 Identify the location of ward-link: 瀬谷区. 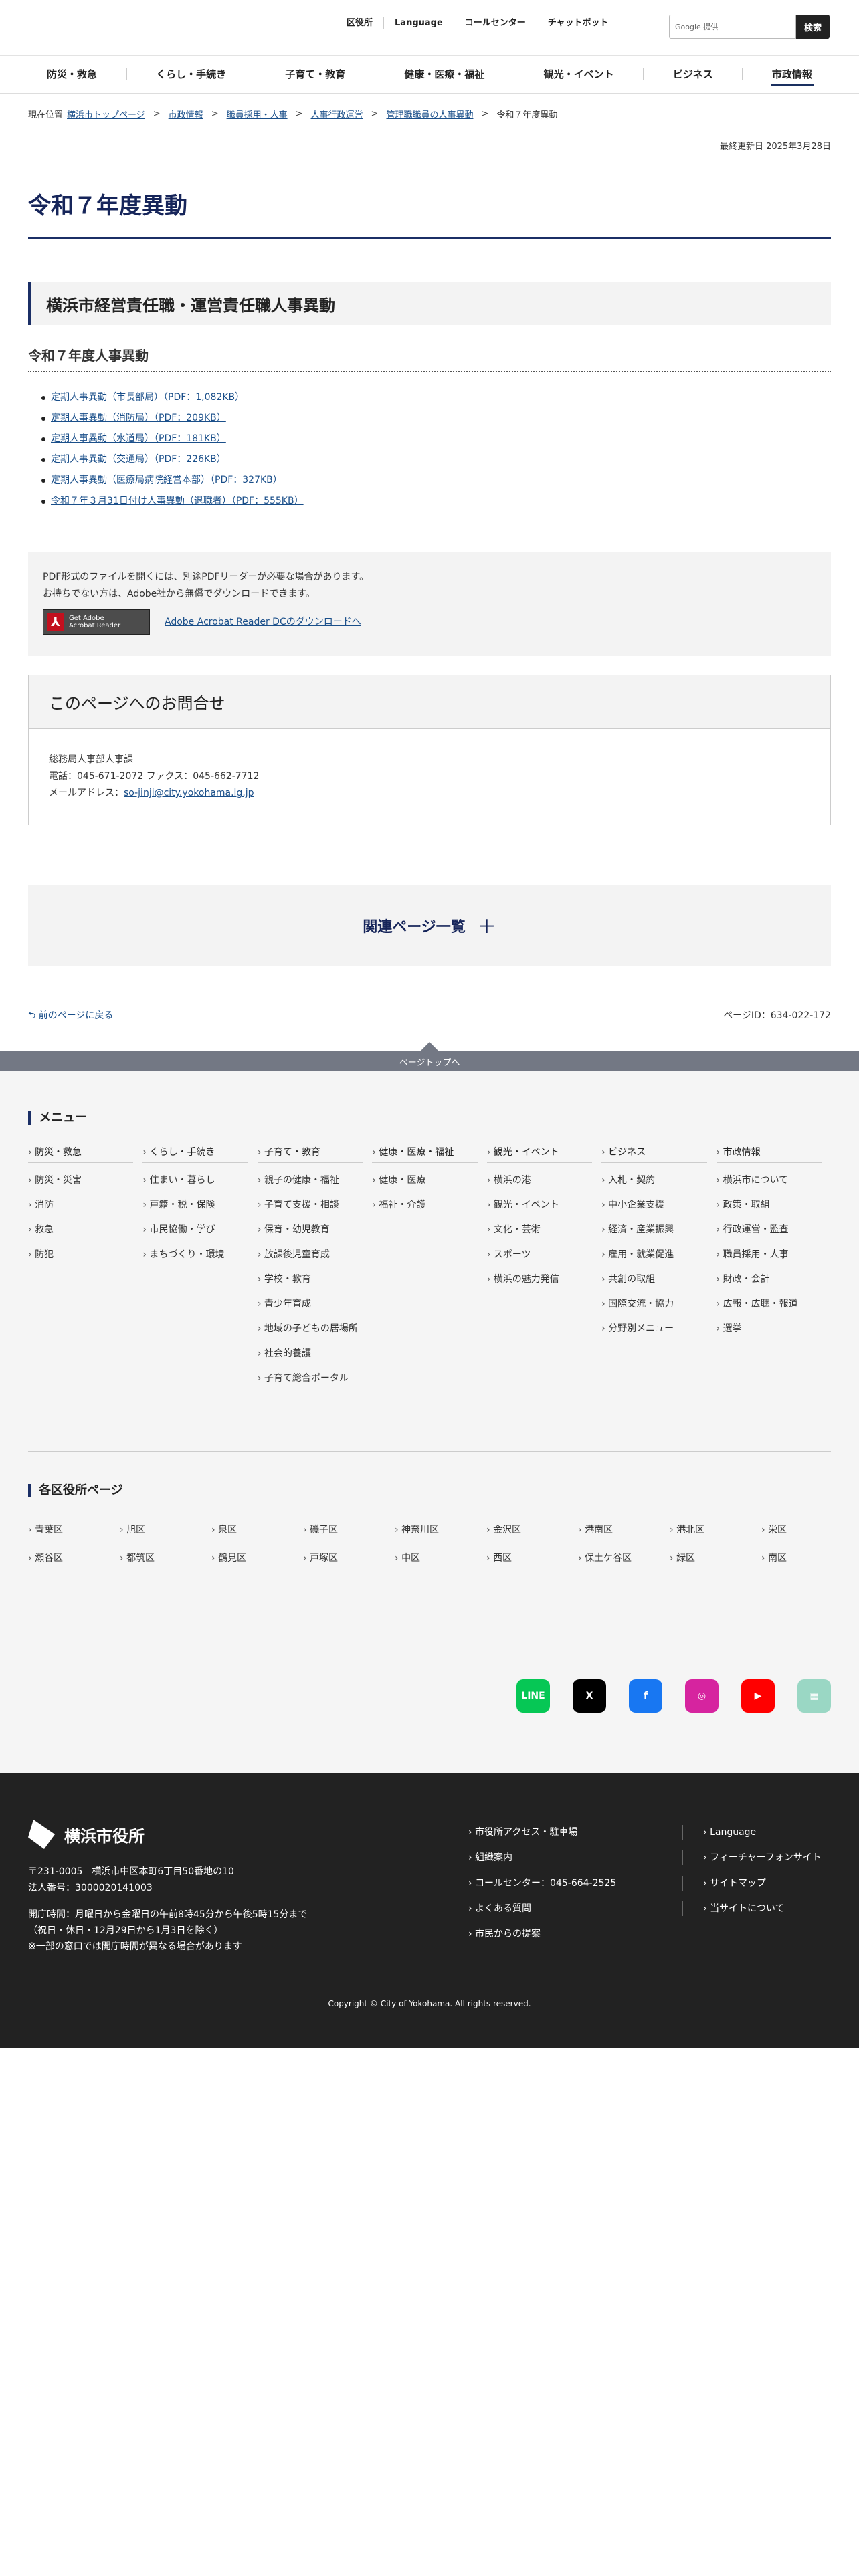
(74, 1558).